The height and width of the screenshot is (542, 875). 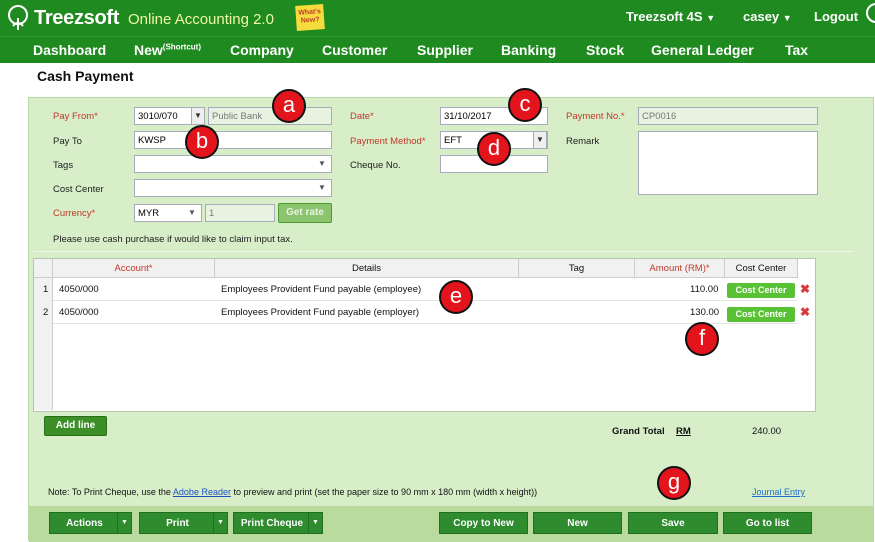 I want to click on row-amount: 110.00, so click(x=704, y=289).